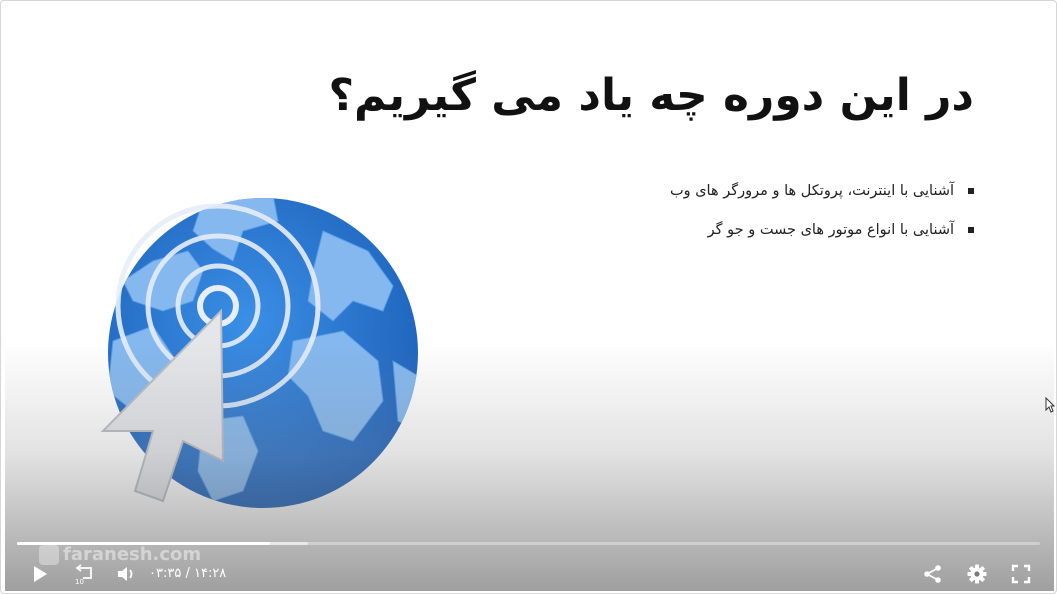 This screenshot has height=594, width=1057. Describe the element at coordinates (651, 95) in the screenshot. I see `slide-title: در این دوره چه یاد می گیریم؟` at that location.